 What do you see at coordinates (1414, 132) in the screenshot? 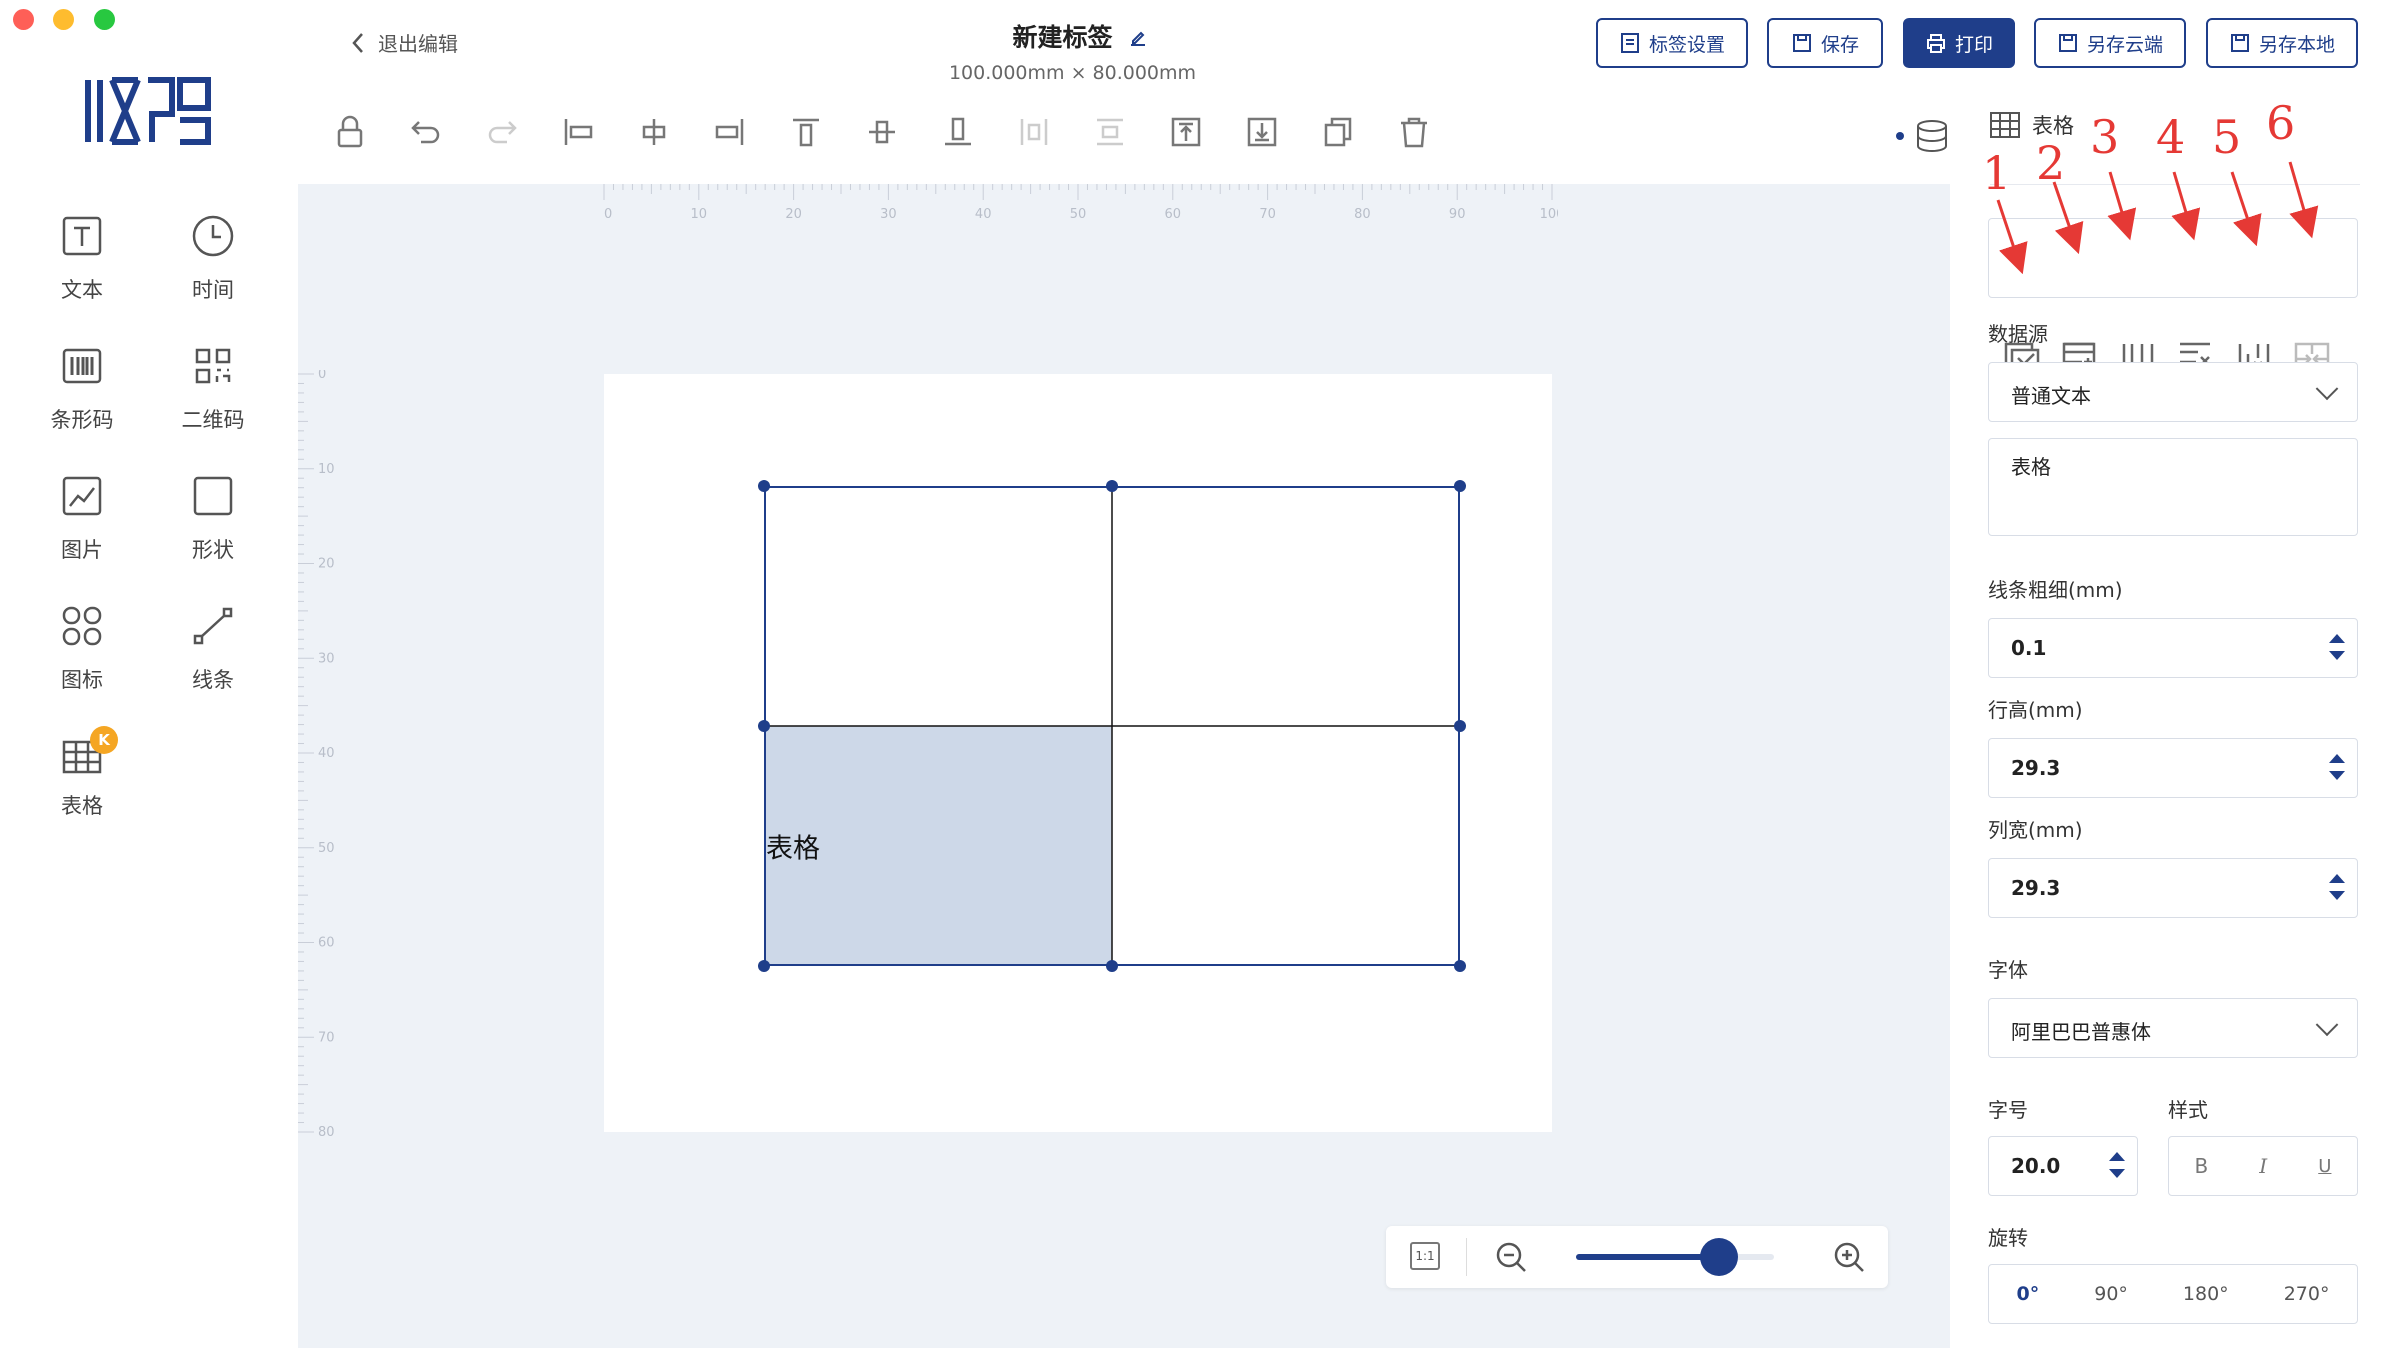
I see `delete-button` at bounding box center [1414, 132].